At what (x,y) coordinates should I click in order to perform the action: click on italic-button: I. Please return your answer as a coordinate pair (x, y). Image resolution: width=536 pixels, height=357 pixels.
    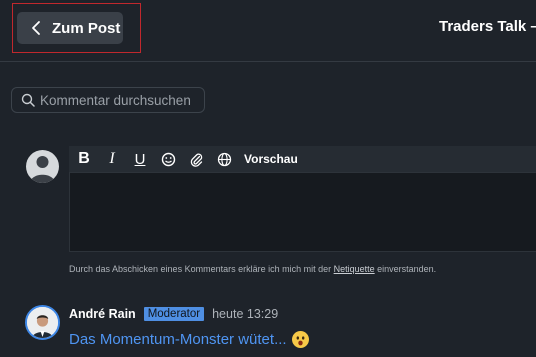
    Looking at the image, I should click on (112, 159).